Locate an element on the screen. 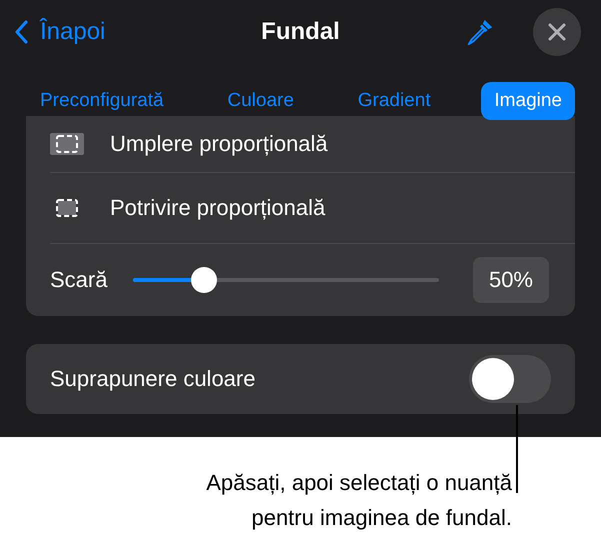 This screenshot has width=601, height=534. back-button: Înapoi is located at coordinates (60, 32).